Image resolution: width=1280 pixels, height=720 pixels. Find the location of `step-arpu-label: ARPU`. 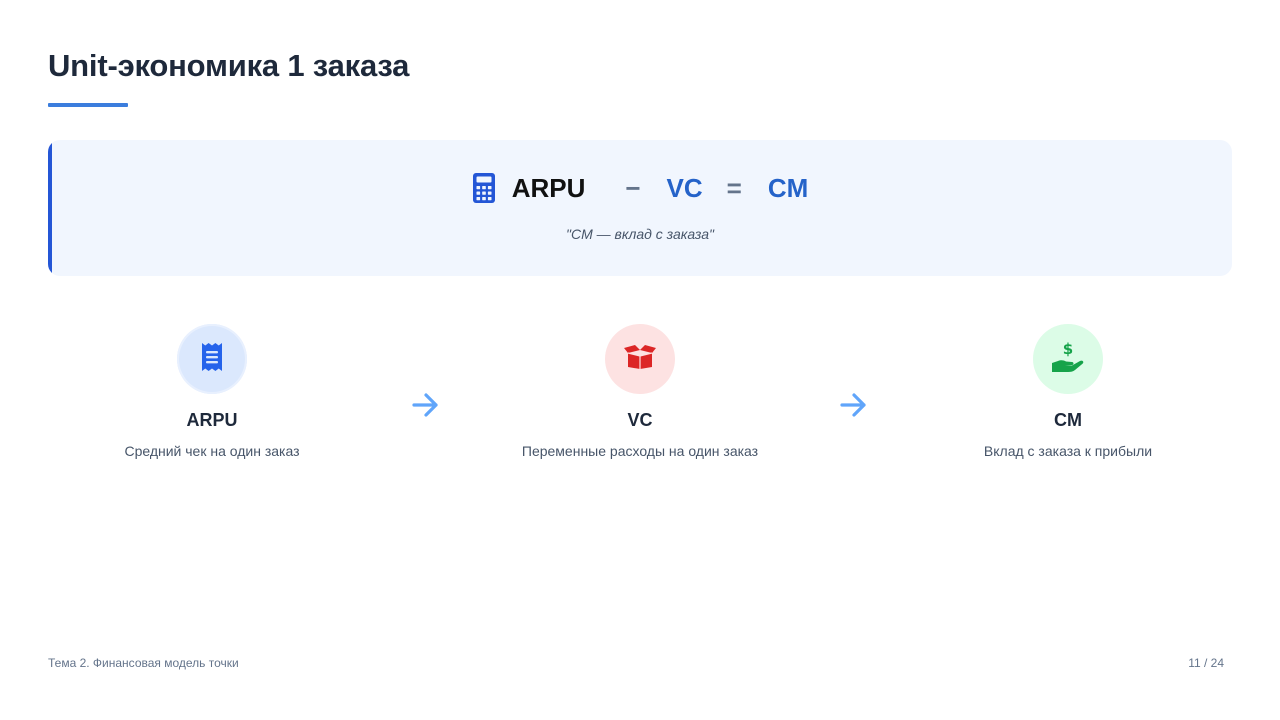

step-arpu-label: ARPU is located at coordinates (212, 420).